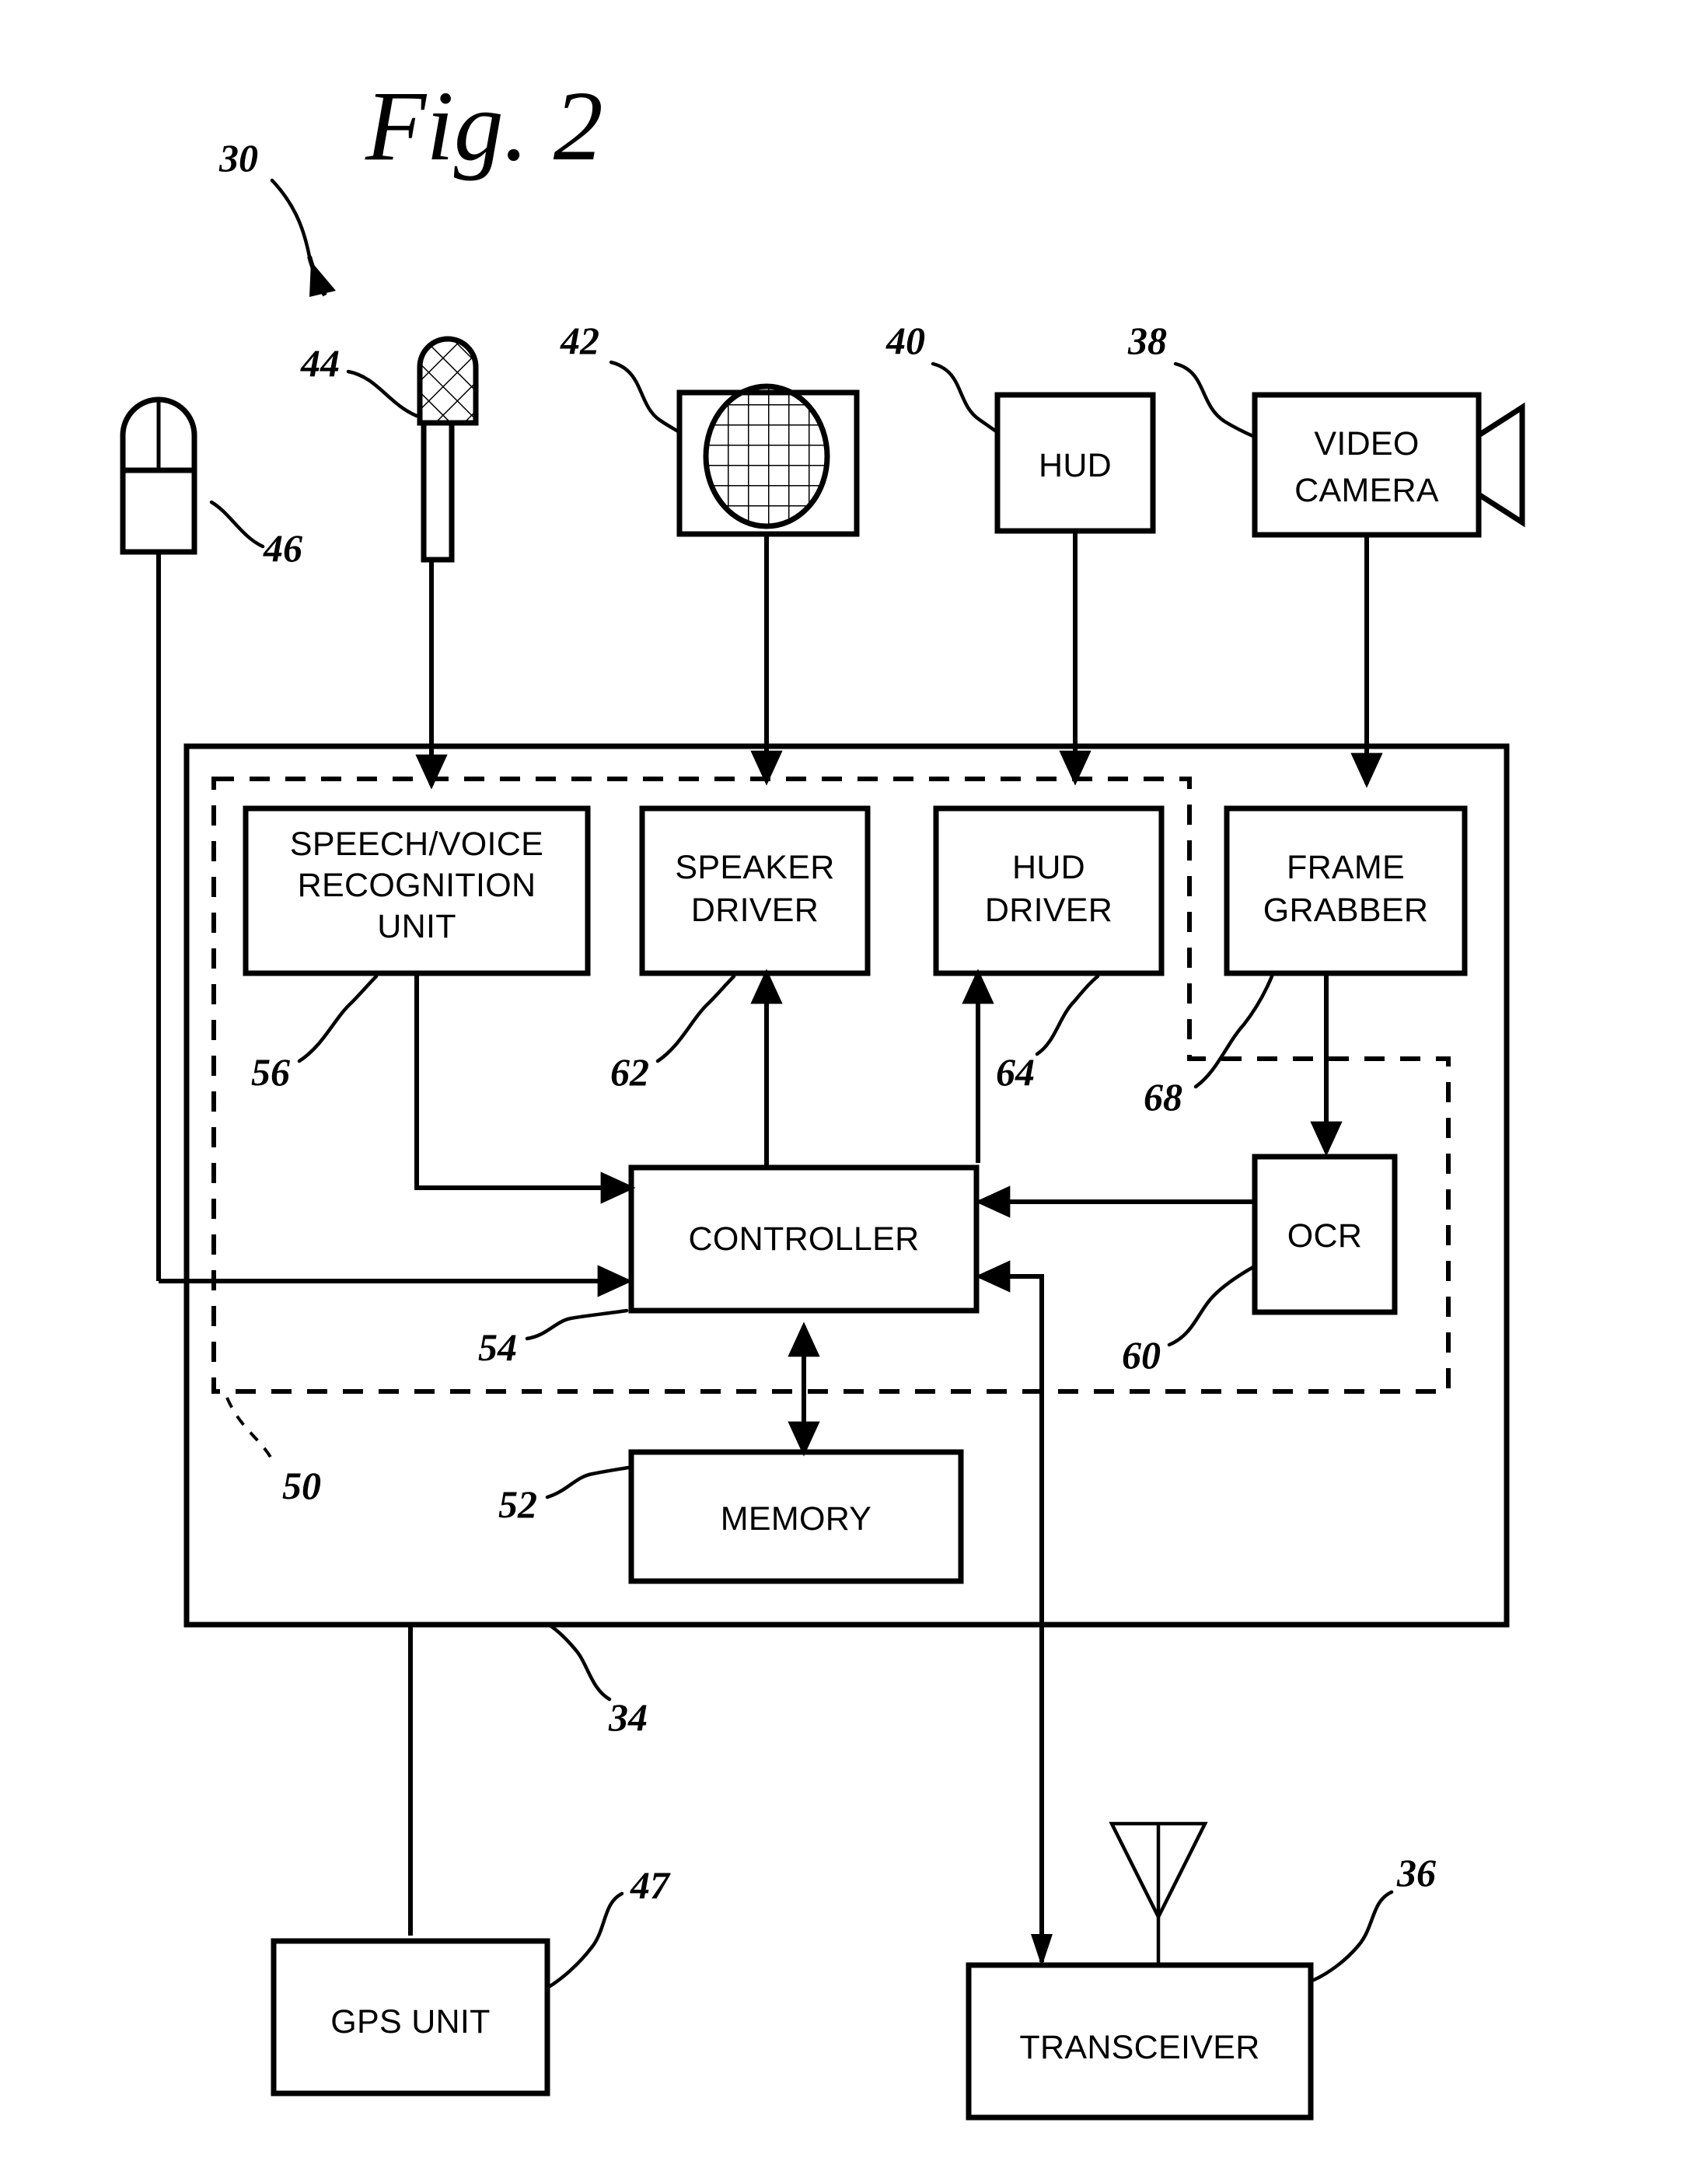 The width and height of the screenshot is (1708, 2182). I want to click on ocr-block: OCR, so click(1325, 1234).